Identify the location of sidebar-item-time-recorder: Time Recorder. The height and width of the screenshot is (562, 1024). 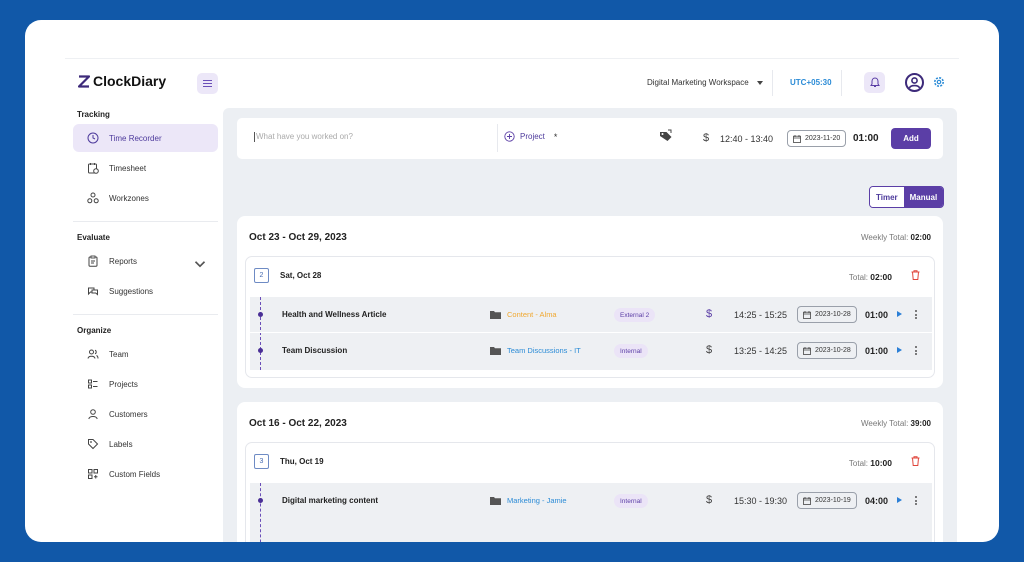
(145, 138).